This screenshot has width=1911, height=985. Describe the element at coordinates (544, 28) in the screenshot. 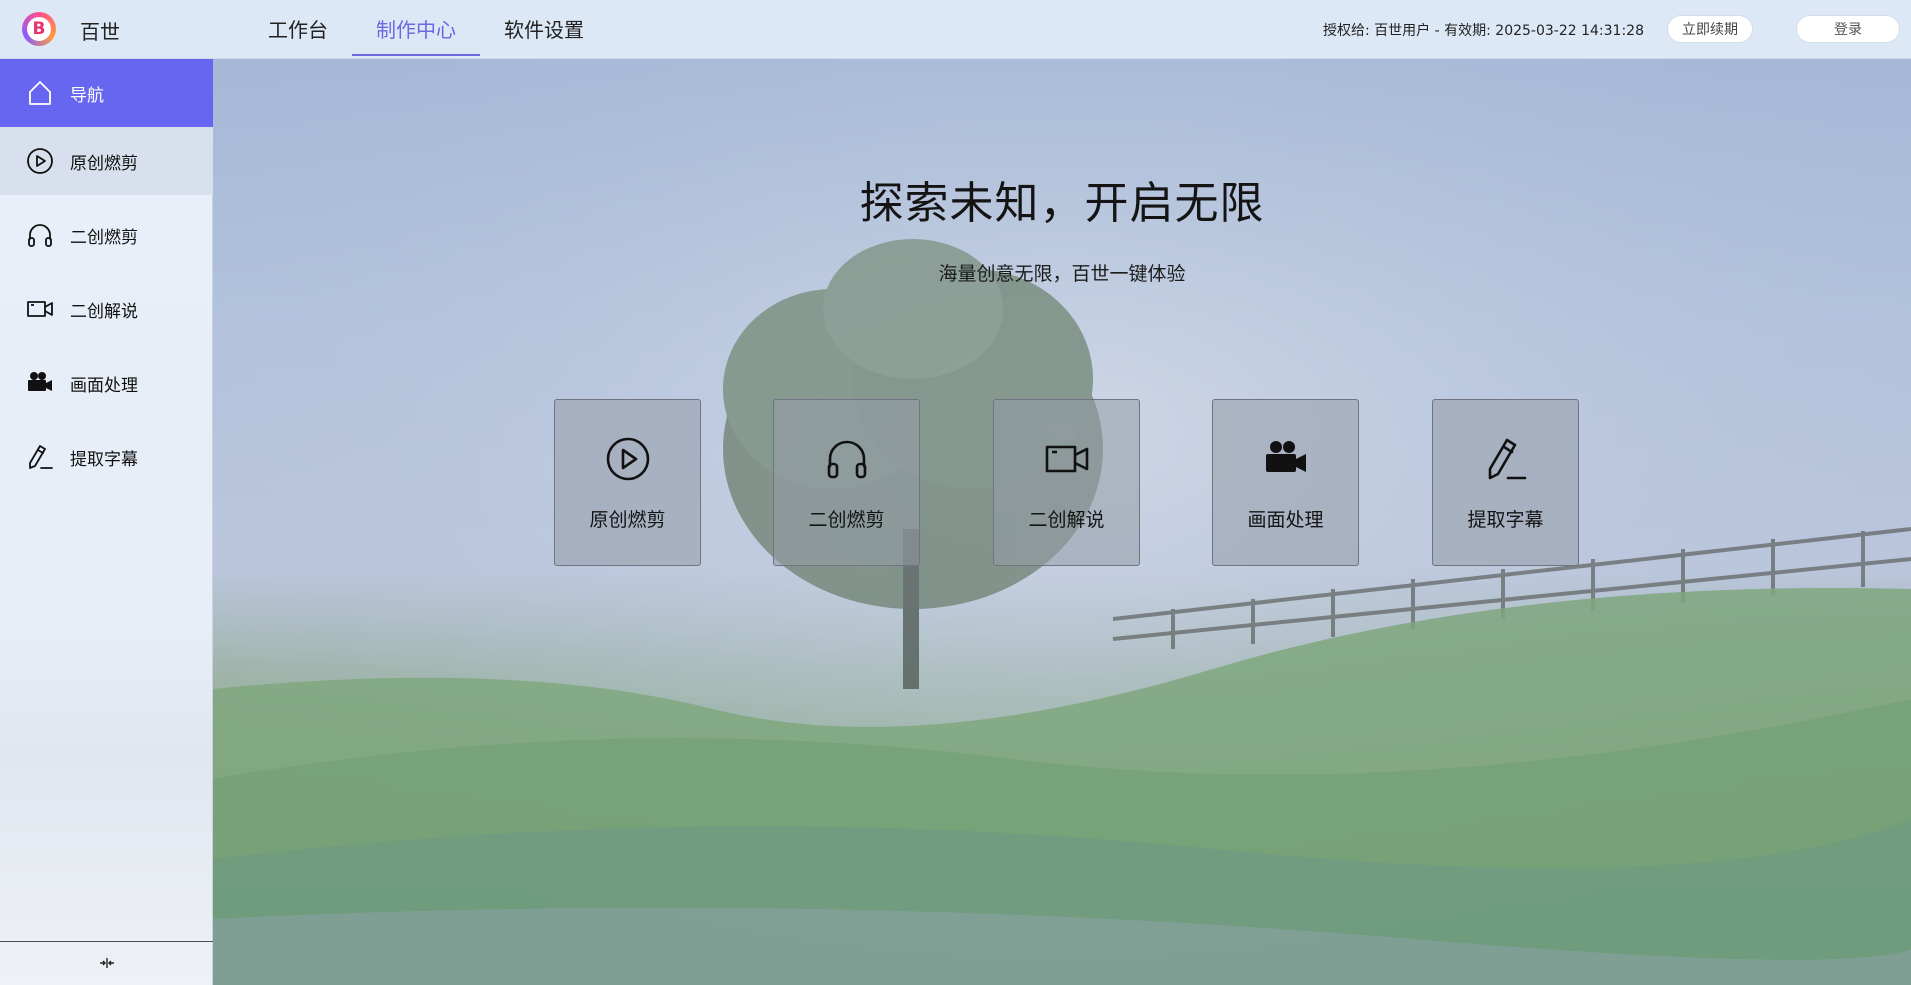

I see `tab-software-settings: 软件设置` at that location.